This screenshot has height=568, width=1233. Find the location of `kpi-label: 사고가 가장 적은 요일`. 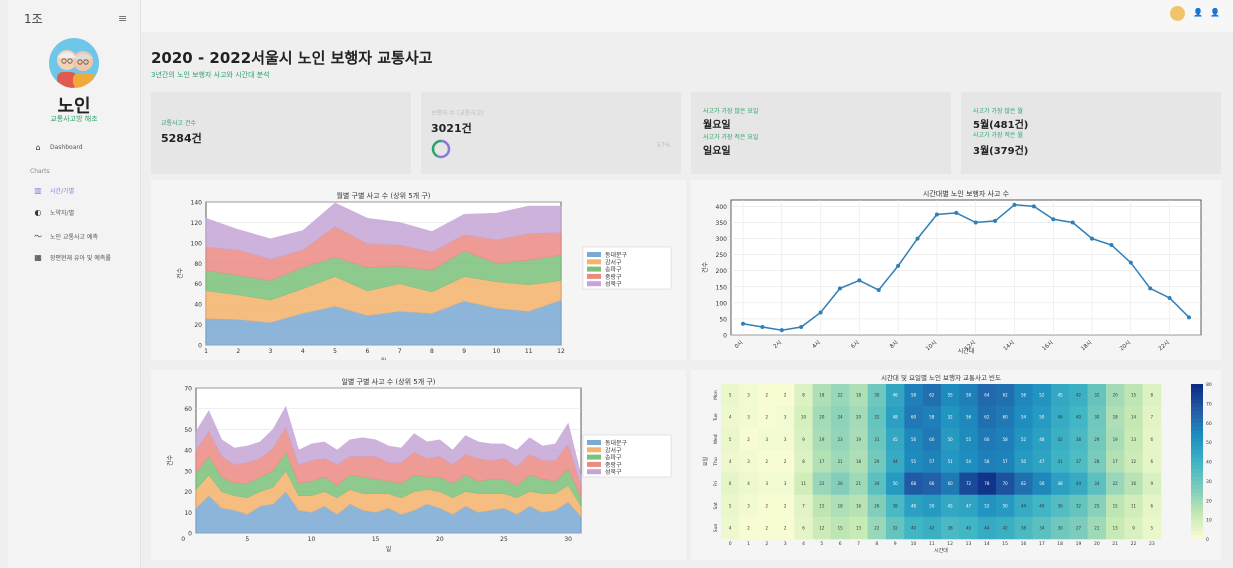

kpi-label: 사고가 가장 적은 요일 is located at coordinates (731, 137).